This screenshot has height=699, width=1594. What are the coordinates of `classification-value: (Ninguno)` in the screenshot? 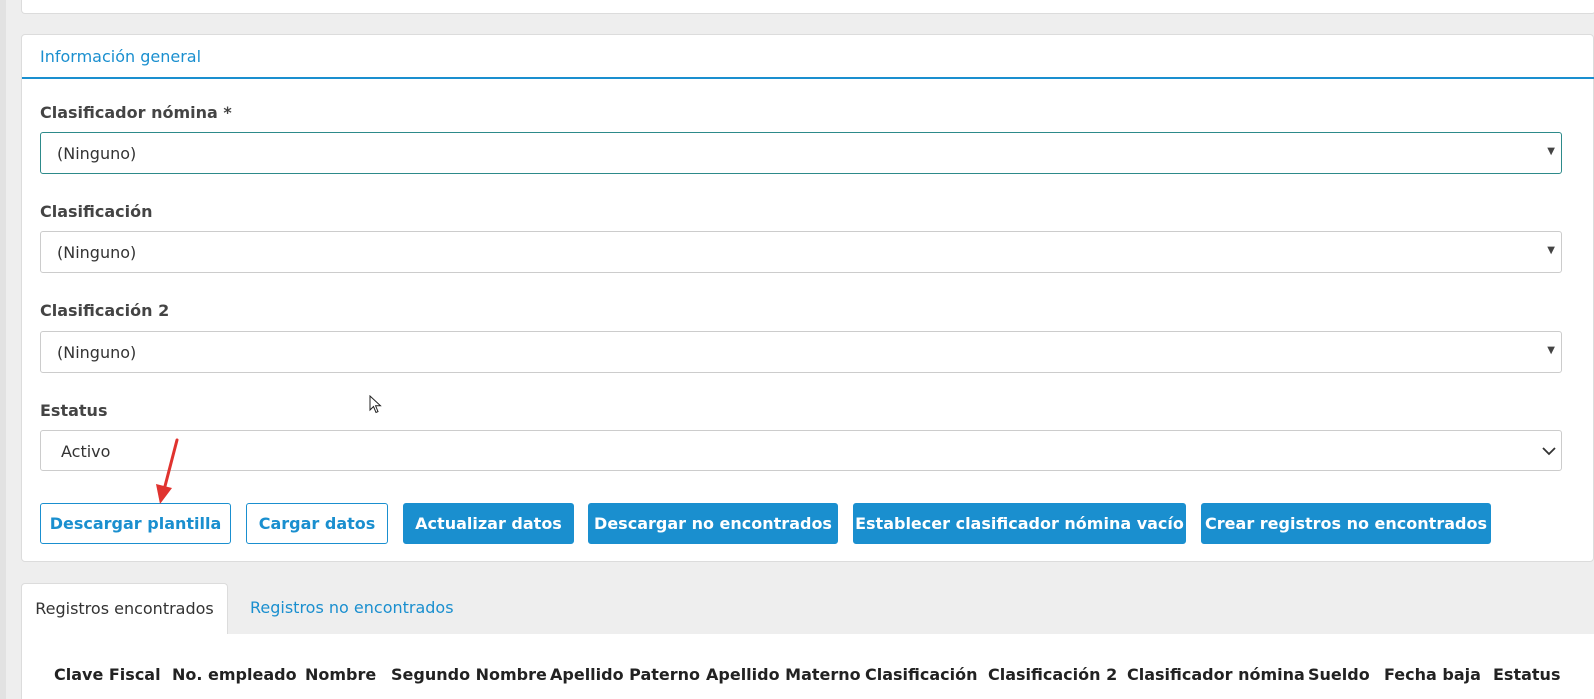 It's located at (97, 252).